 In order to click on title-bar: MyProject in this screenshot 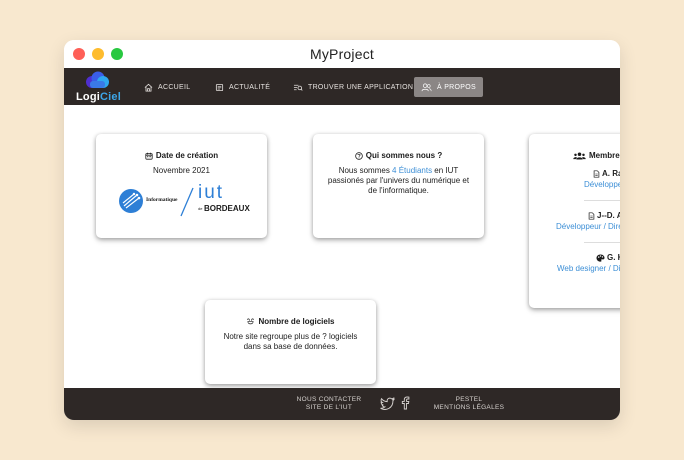, I will do `click(342, 54)`.